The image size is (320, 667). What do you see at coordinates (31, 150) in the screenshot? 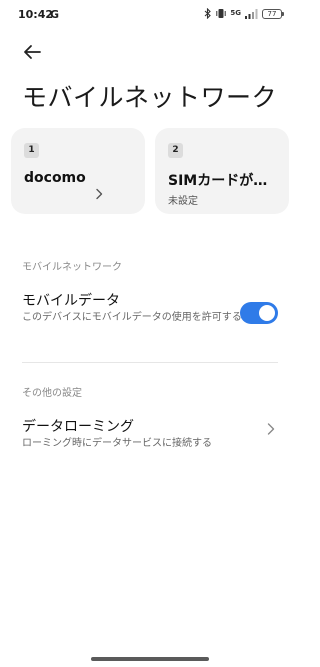
I see `sim-slot-badge: 1` at bounding box center [31, 150].